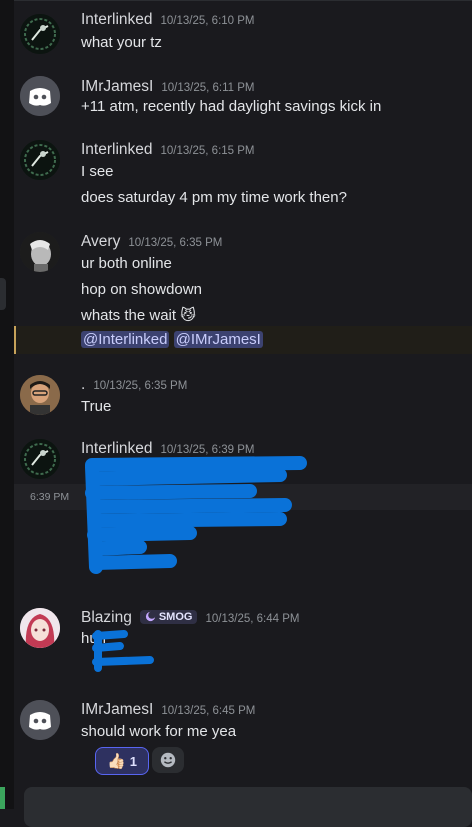 This screenshot has width=472, height=827. Describe the element at coordinates (3, 294) in the screenshot. I see `collapsed-panel-tab` at that location.